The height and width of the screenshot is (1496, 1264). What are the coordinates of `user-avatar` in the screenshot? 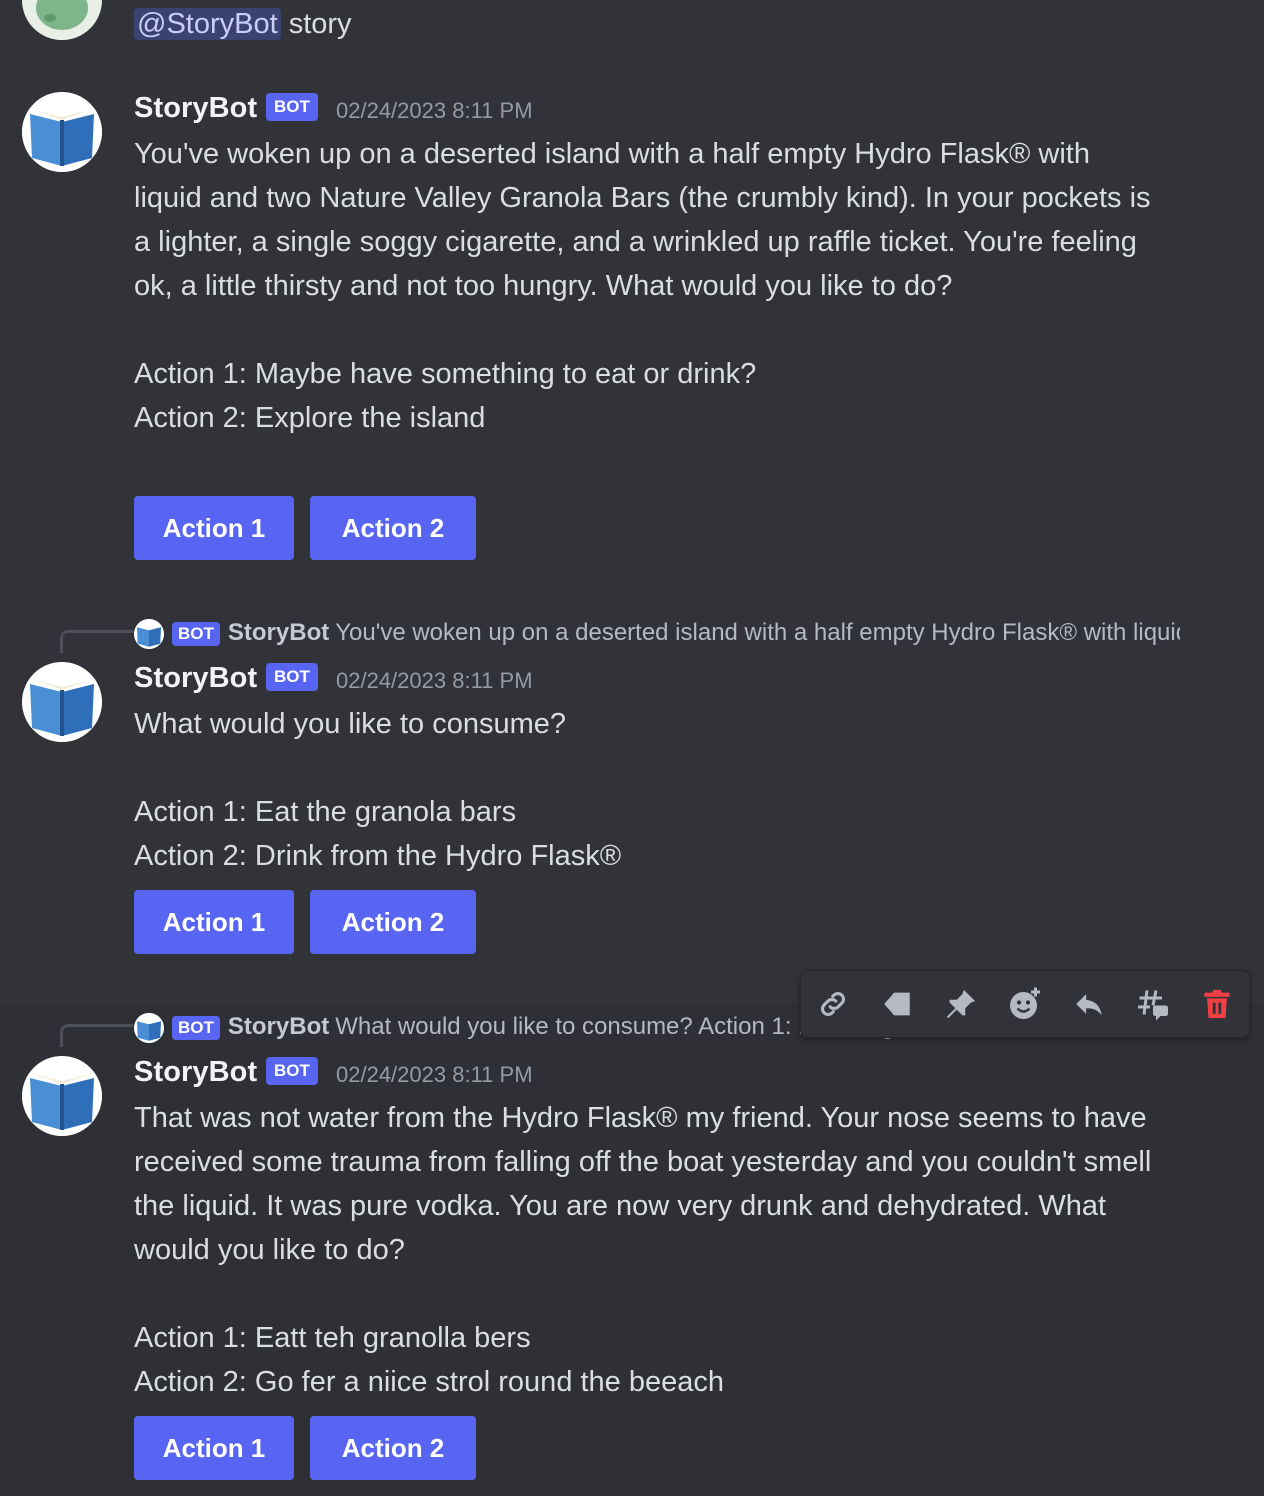 It's located at (62, 20).